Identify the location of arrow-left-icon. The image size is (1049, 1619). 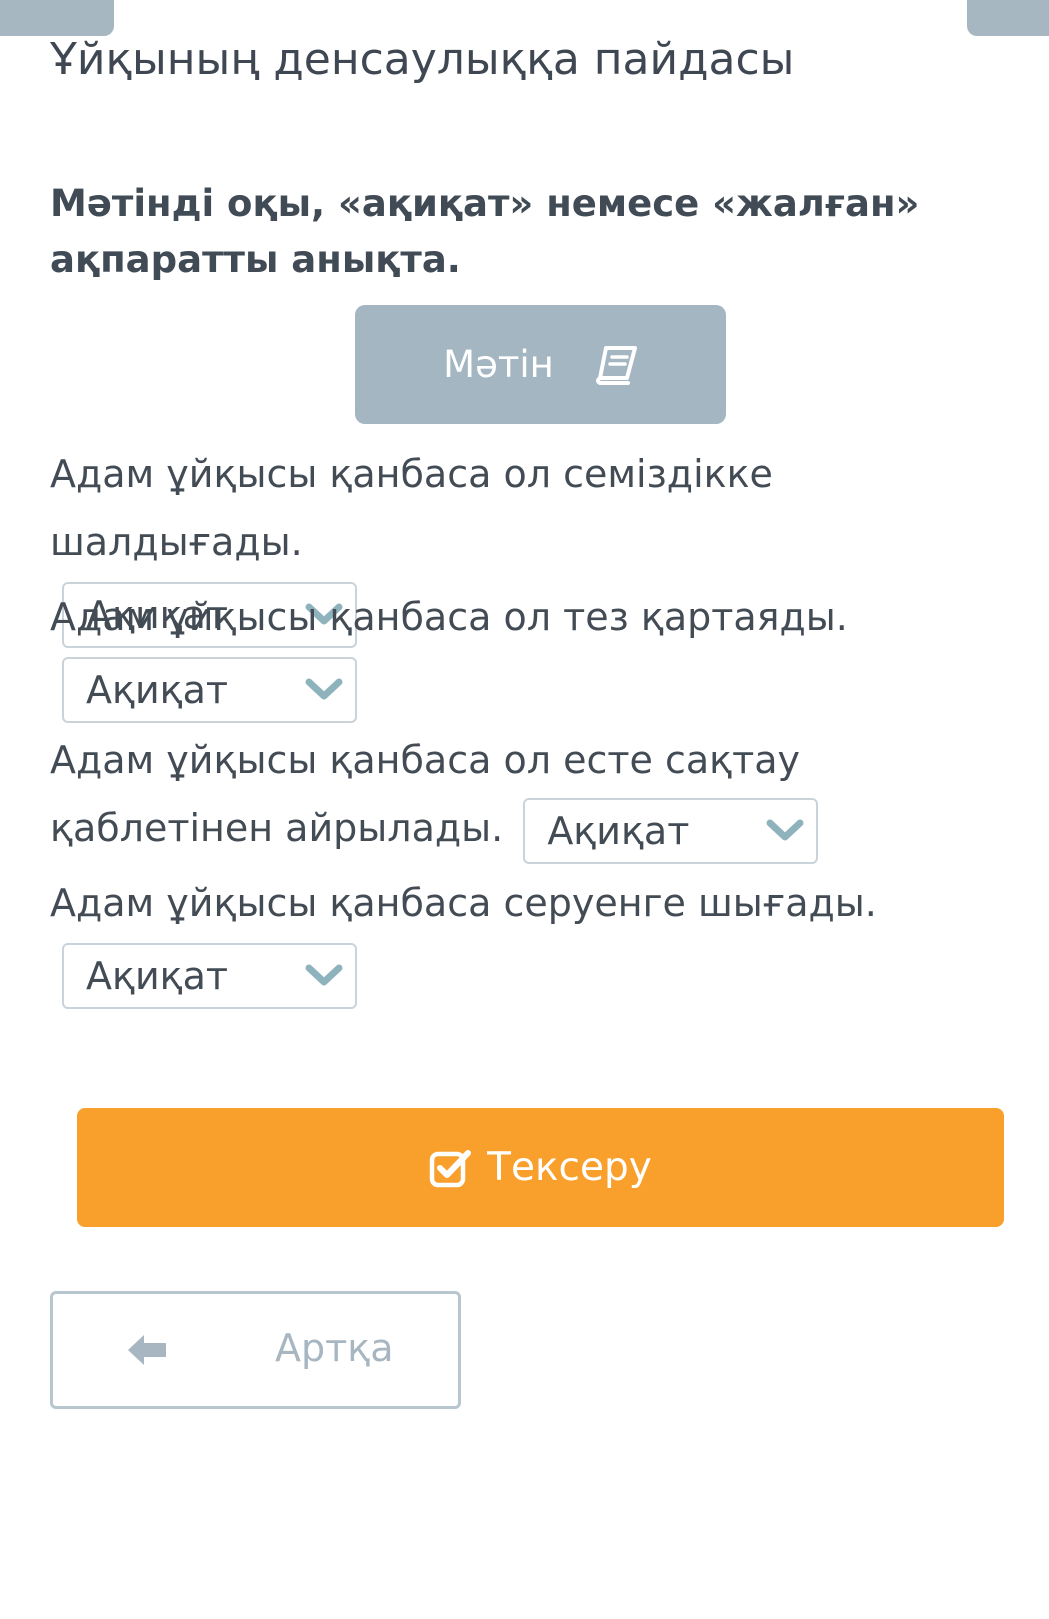
(147, 1350).